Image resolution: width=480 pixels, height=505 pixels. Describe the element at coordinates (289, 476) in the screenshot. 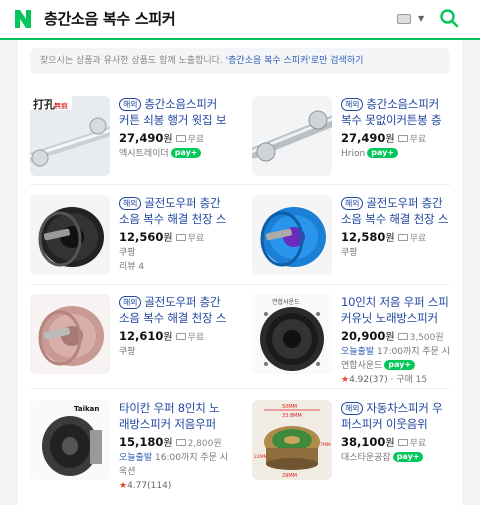

I see `svg-text: 29MM` at that location.